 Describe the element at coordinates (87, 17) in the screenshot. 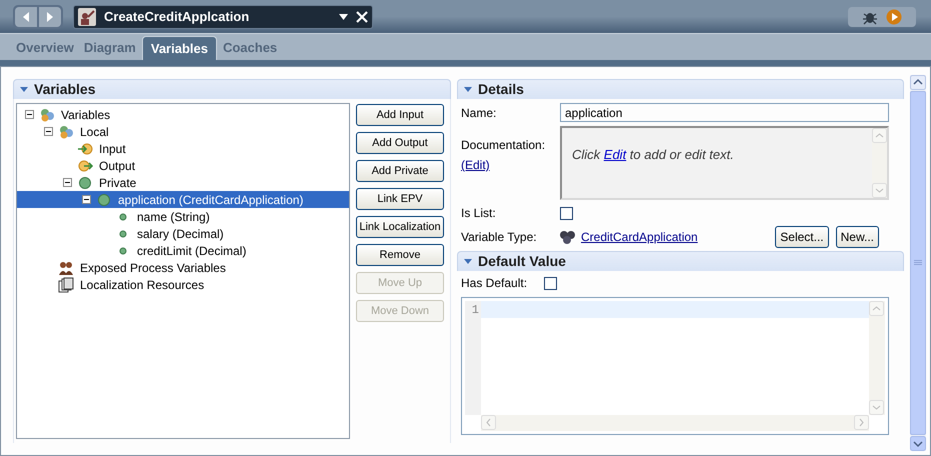

I see `process-icon` at that location.